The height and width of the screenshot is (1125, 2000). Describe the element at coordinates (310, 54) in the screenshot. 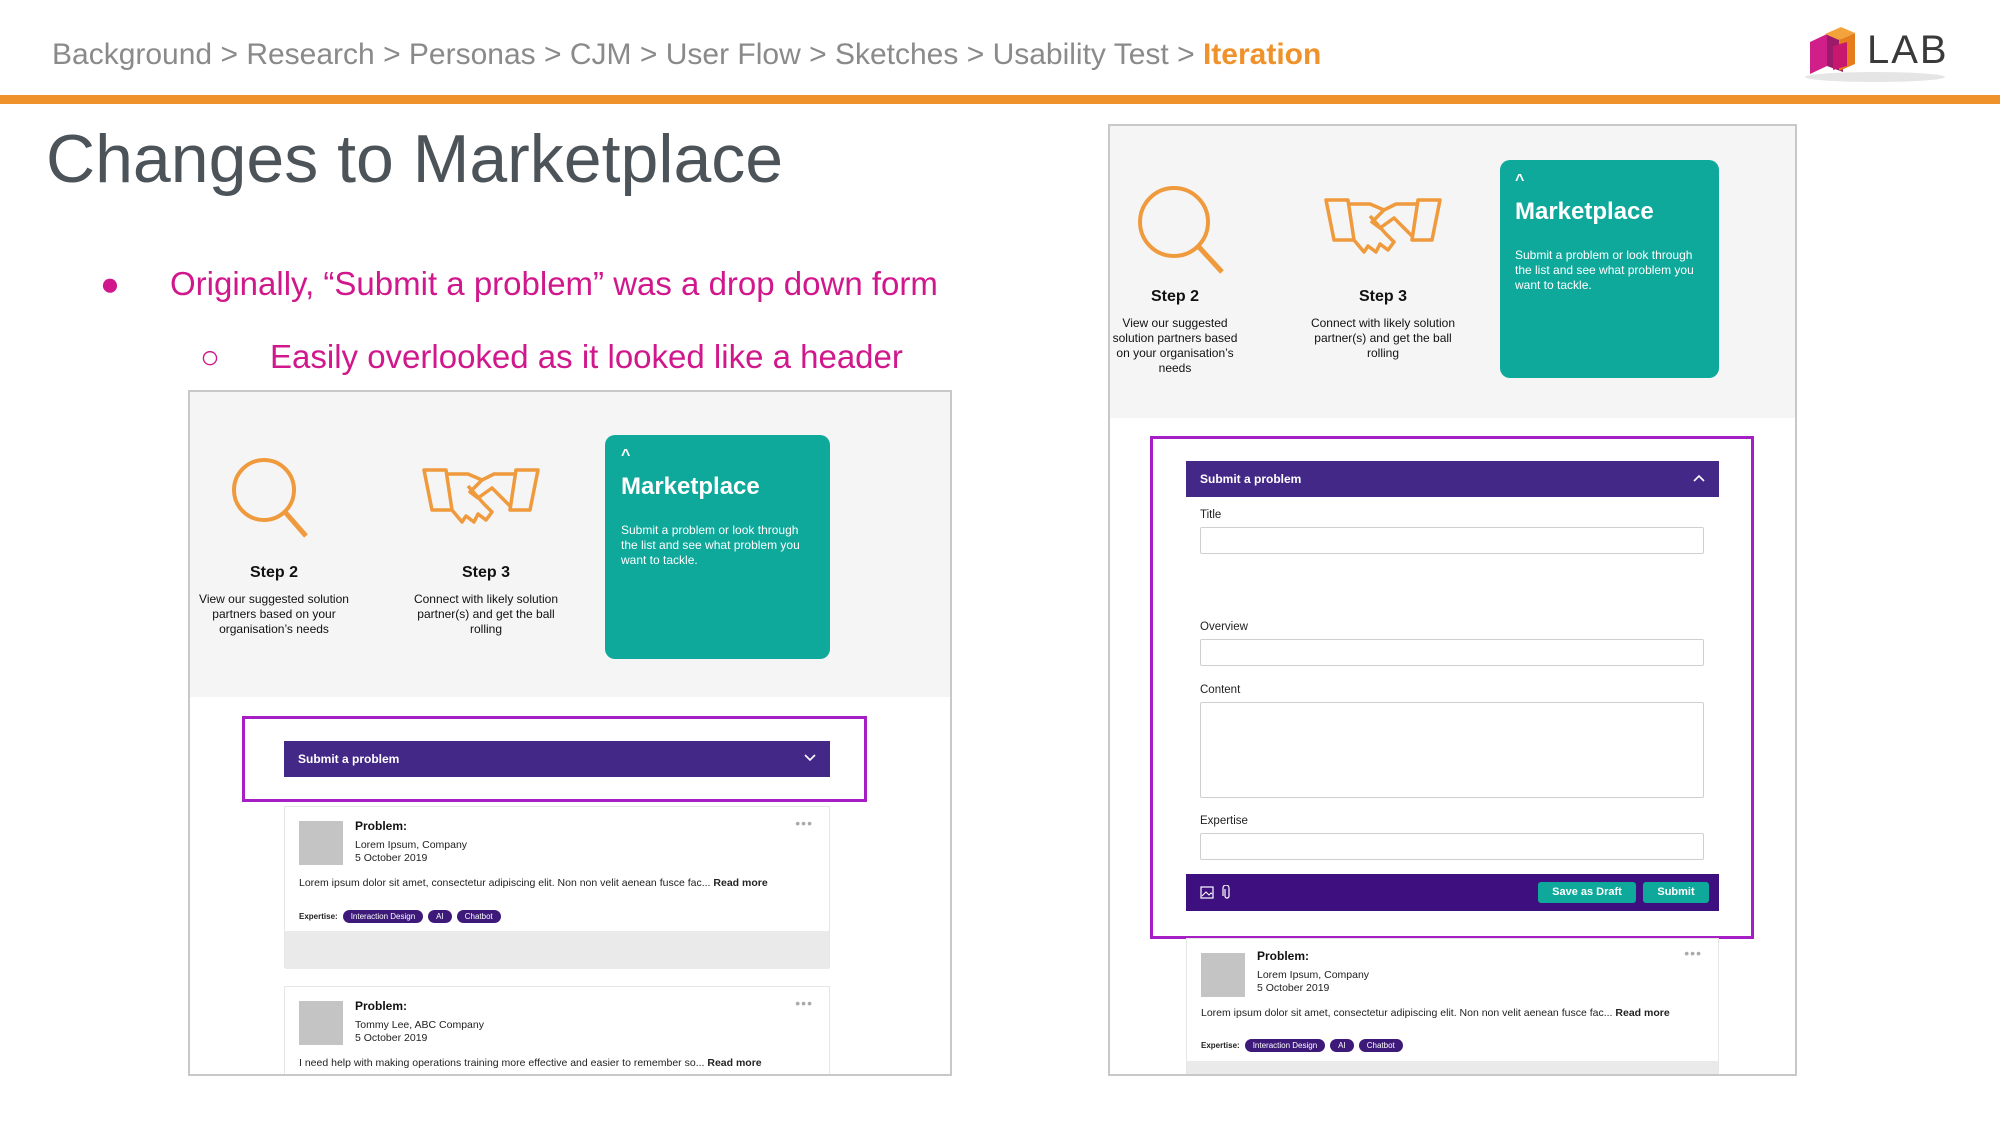

I see `breadcrumb-item: Research` at that location.